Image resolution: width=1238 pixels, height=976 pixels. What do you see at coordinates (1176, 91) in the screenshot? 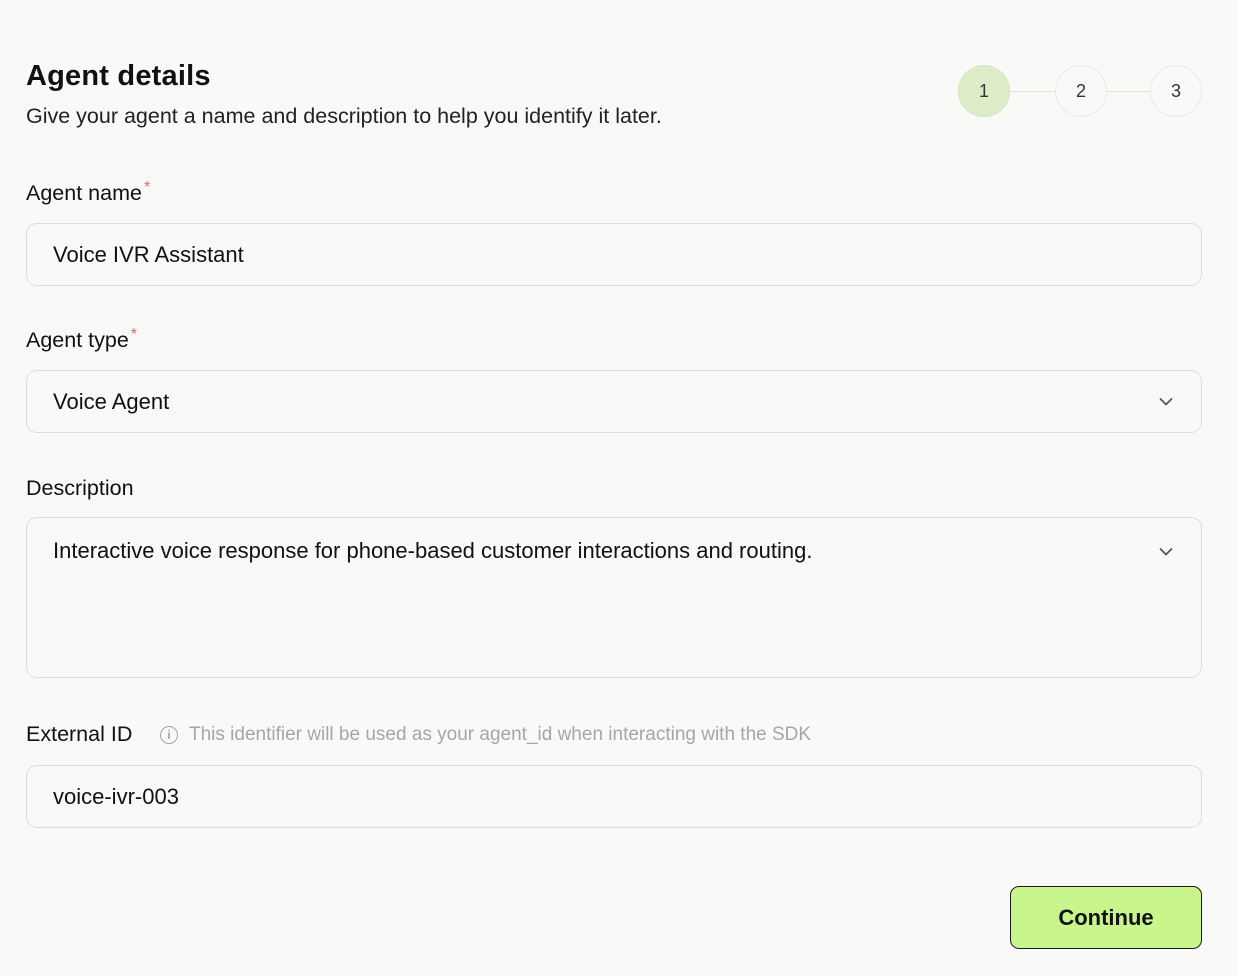
I see `step-3: 3` at bounding box center [1176, 91].